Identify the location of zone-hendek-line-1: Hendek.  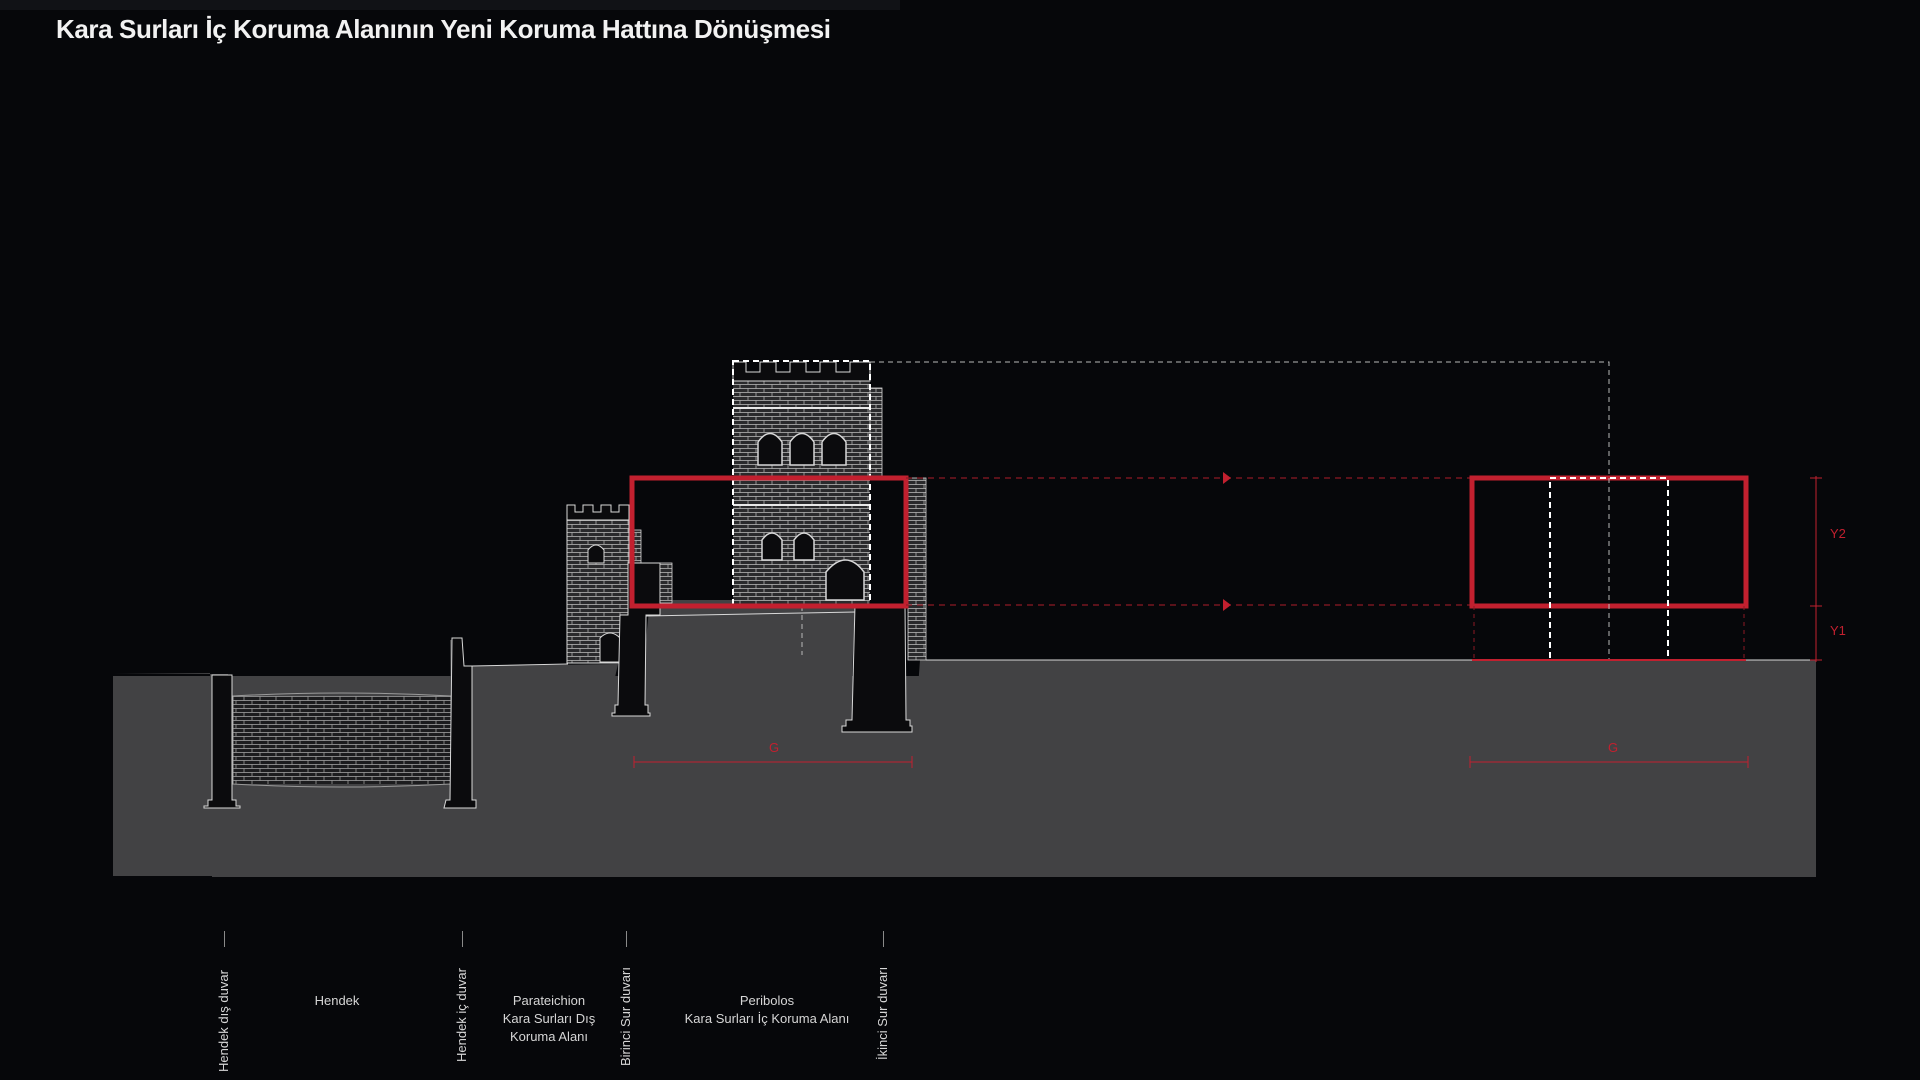
(337, 1000).